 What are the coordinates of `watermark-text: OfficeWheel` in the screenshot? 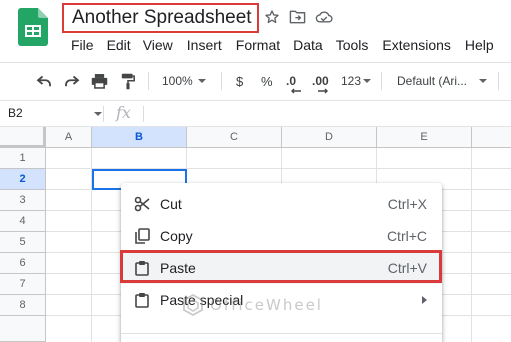 It's located at (266, 305).